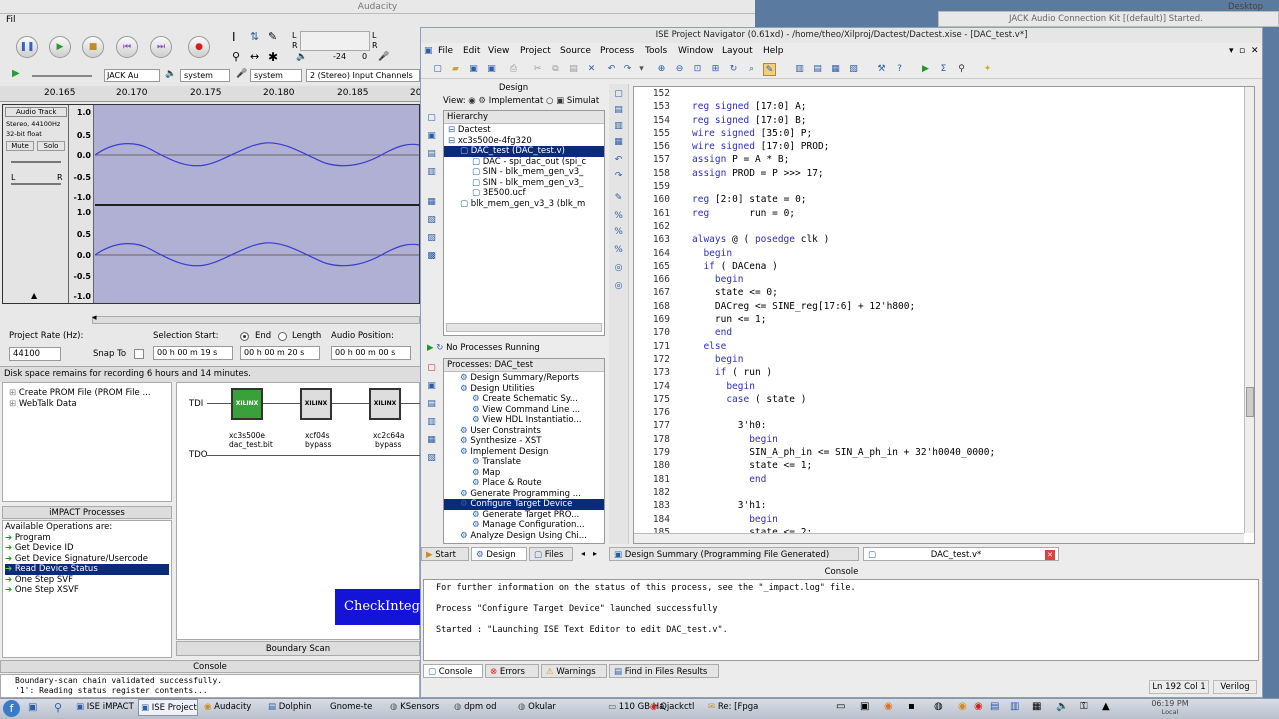  I want to click on tab-warnings: ⚠ Warnings, so click(574, 671).